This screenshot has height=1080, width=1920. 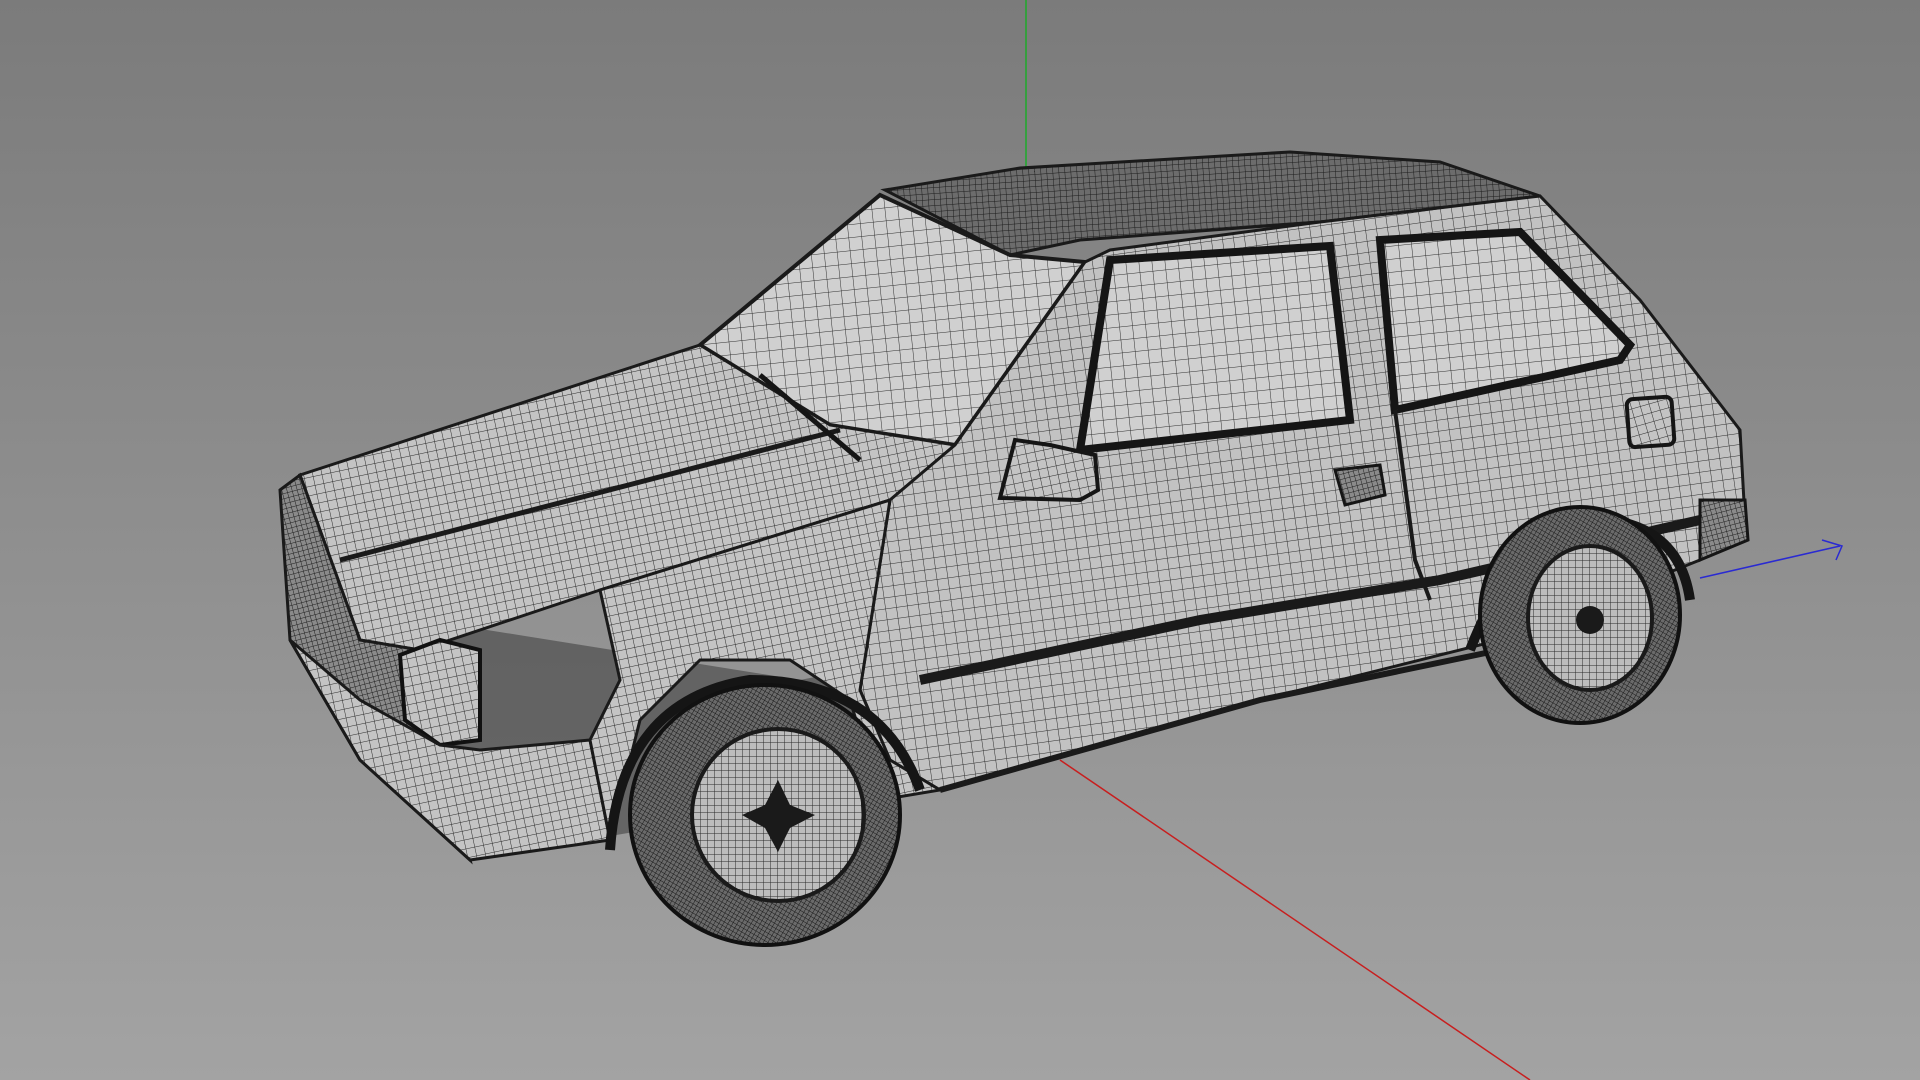 I want to click on fuel-cap, so click(x=1650, y=422).